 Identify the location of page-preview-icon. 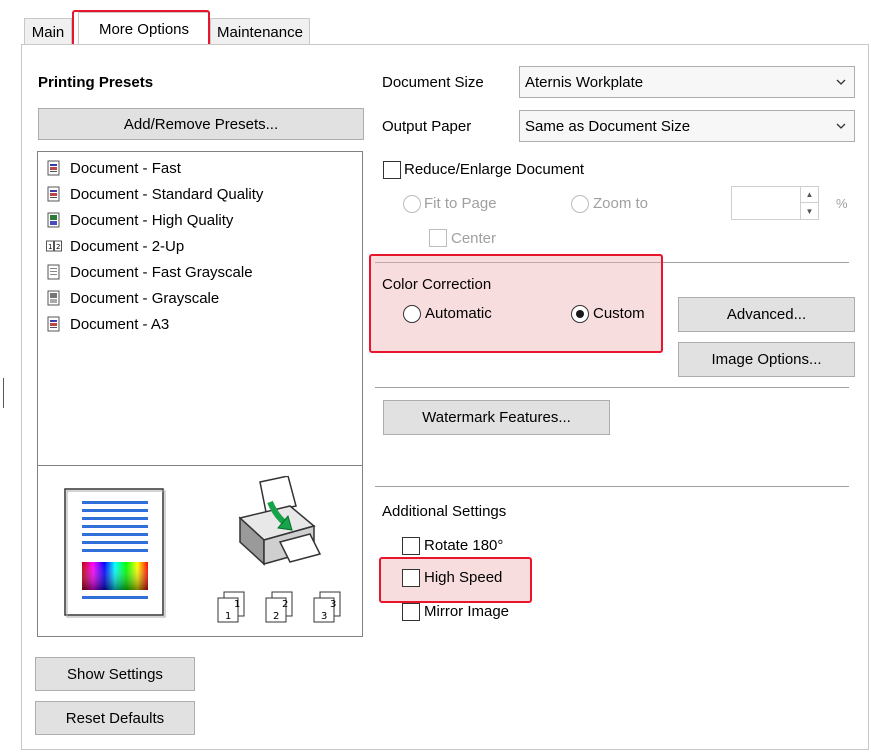
(115, 553).